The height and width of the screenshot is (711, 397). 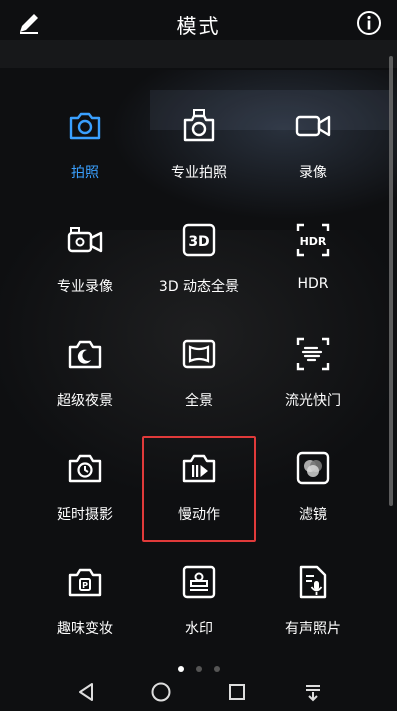 I want to click on hdr-icon: HDR, so click(x=313, y=240).